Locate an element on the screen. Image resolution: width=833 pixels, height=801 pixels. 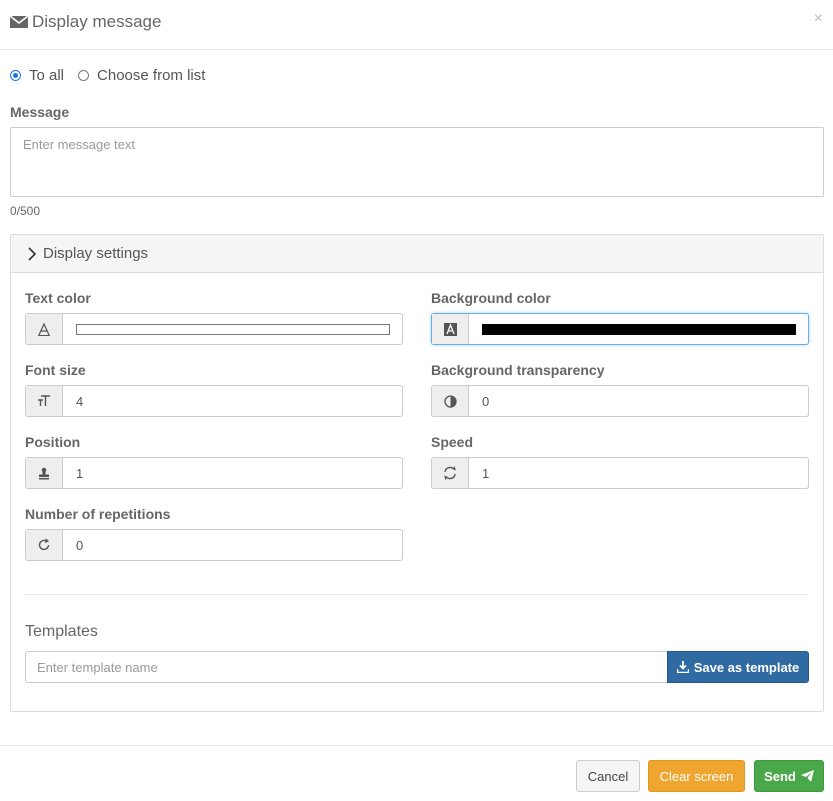
radio-choose-from-list is located at coordinates (84, 75).